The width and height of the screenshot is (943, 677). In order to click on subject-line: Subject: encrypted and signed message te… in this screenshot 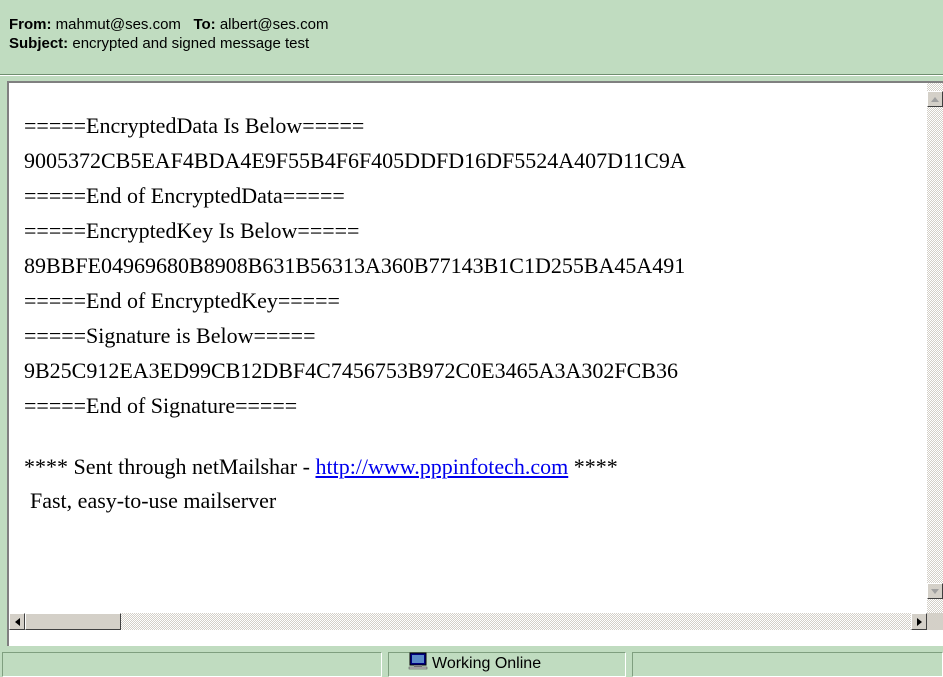, I will do `click(159, 43)`.